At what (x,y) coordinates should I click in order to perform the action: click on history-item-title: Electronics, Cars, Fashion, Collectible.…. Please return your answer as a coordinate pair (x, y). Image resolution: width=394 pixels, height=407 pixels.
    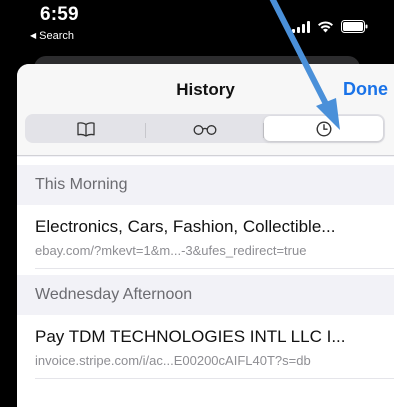
    Looking at the image, I should click on (185, 226).